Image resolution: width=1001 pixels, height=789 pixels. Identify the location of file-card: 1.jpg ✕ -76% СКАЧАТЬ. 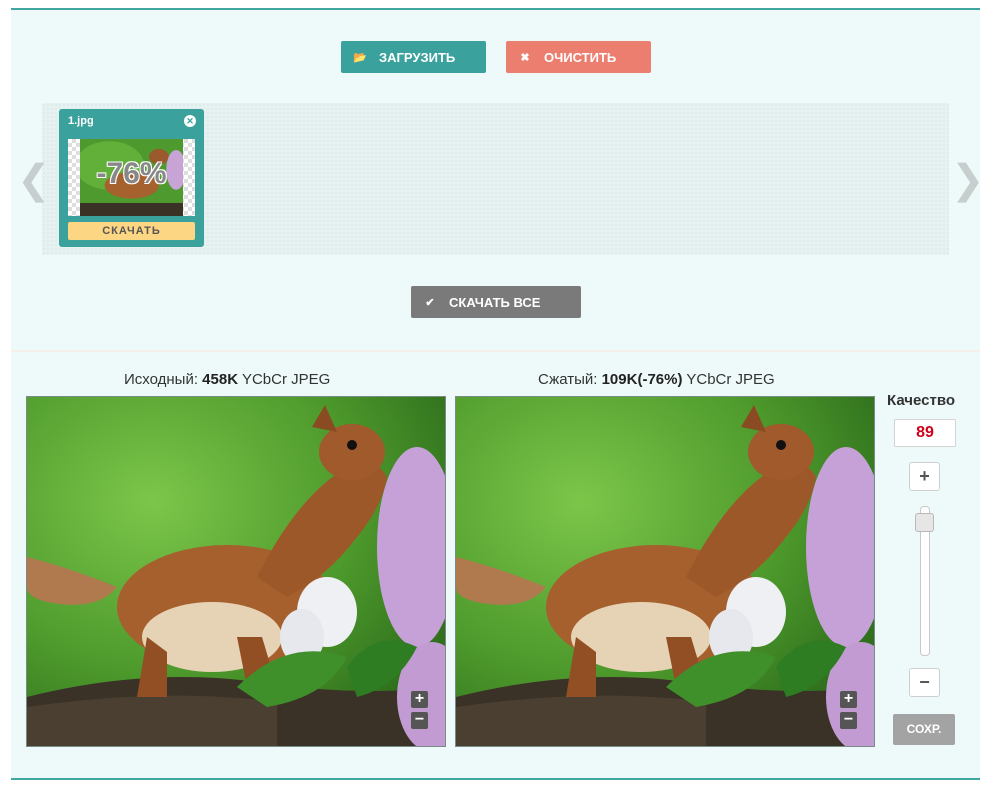
(131, 178).